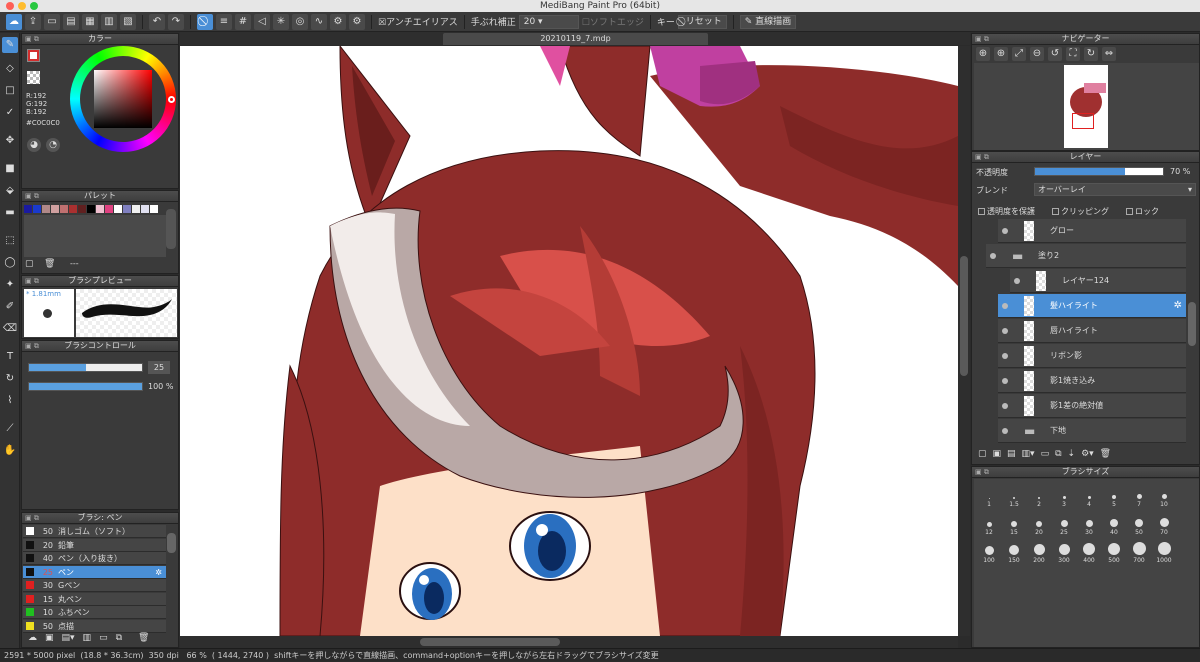 The height and width of the screenshot is (662, 1200). I want to click on cloud-icon: ☁, so click(14, 21).